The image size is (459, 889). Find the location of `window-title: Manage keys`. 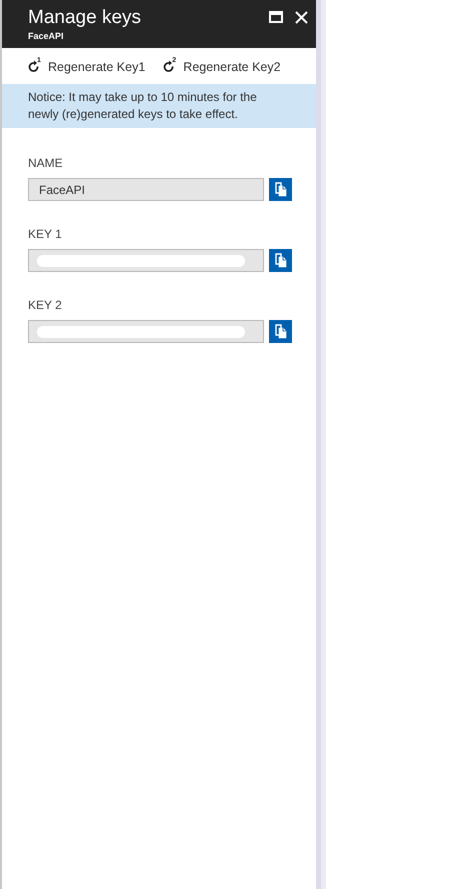

window-title: Manage keys is located at coordinates (85, 17).